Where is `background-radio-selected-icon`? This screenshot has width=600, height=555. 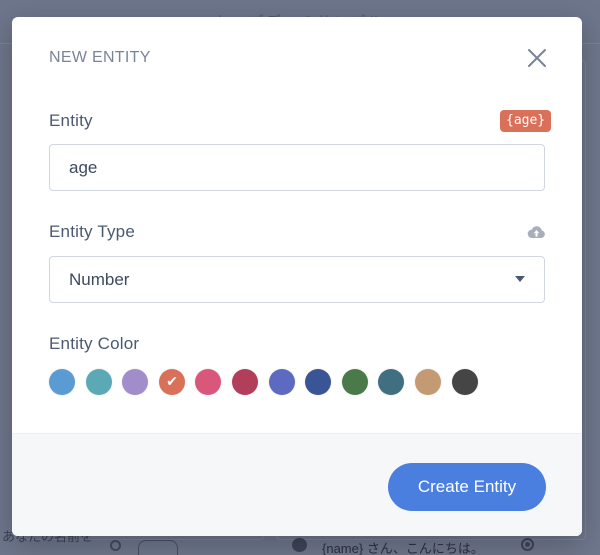
background-radio-selected-icon is located at coordinates (527, 544).